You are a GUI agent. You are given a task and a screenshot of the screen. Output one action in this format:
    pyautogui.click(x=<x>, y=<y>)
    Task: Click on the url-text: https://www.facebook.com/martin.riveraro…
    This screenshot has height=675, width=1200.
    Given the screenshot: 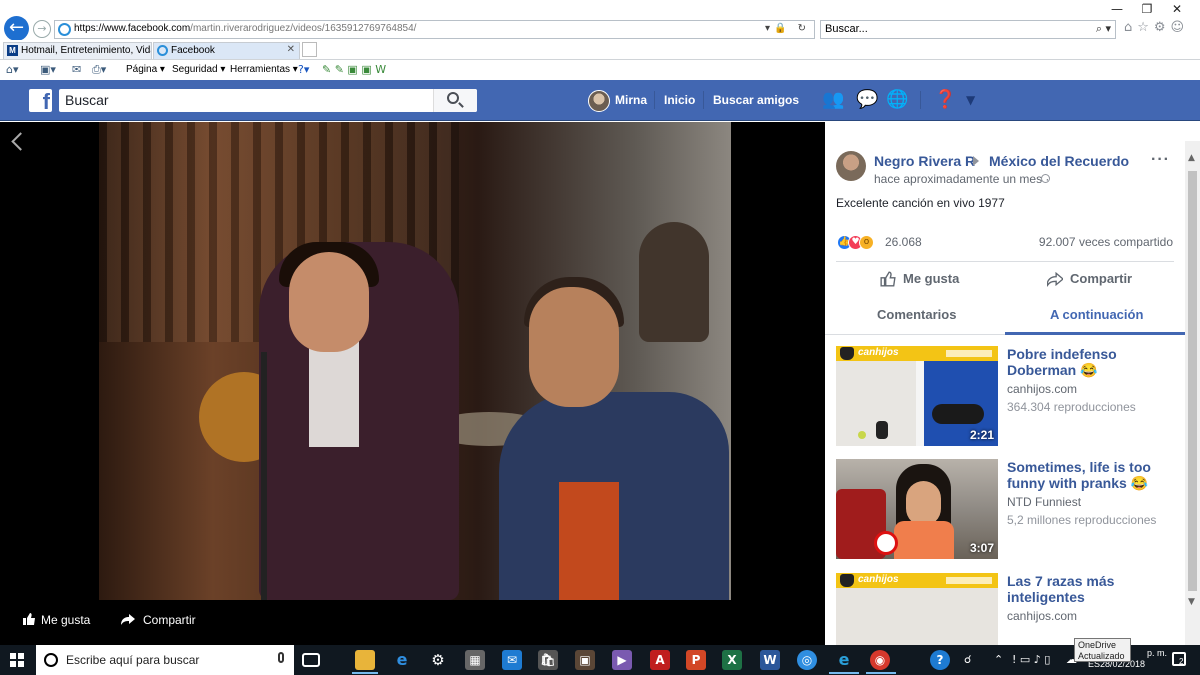 What is the action you would take?
    pyautogui.click(x=245, y=28)
    